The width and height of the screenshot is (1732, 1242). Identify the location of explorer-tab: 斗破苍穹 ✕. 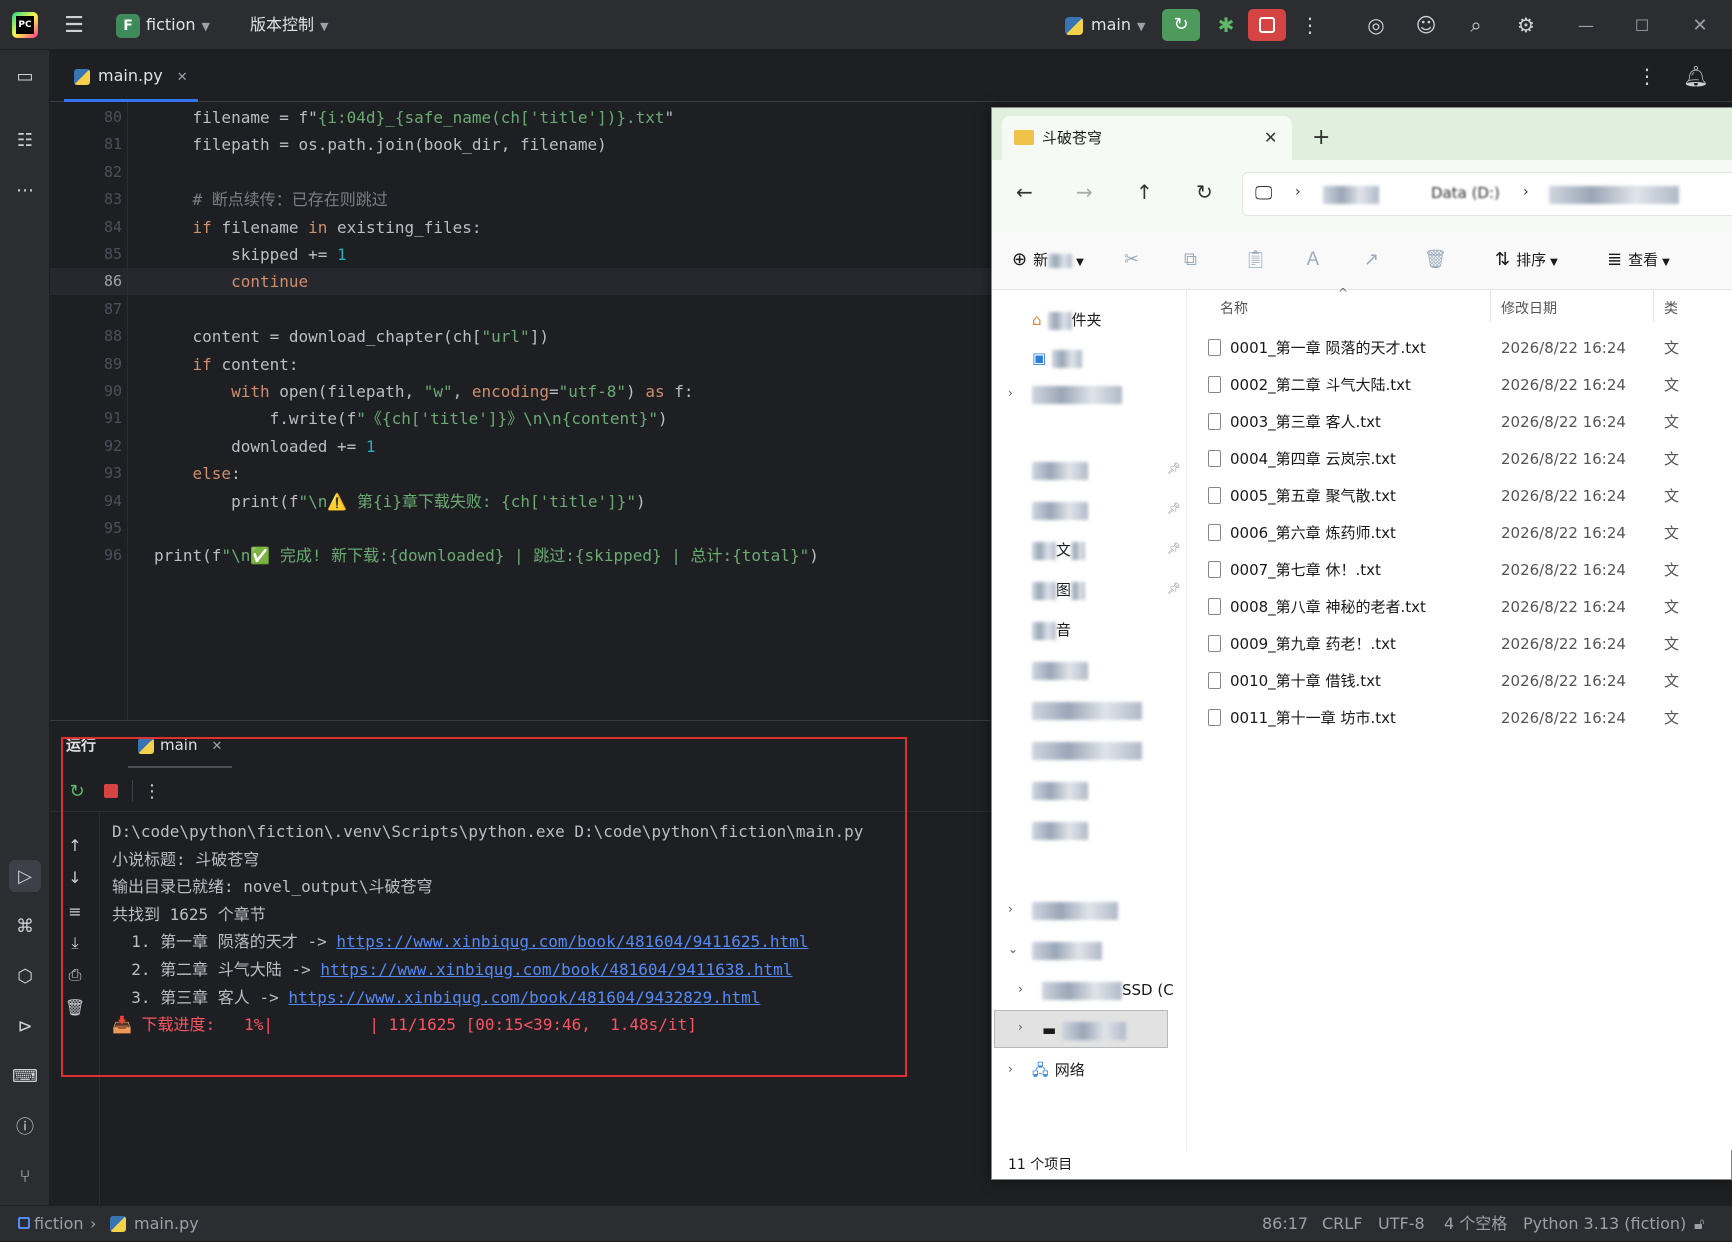
(1147, 138).